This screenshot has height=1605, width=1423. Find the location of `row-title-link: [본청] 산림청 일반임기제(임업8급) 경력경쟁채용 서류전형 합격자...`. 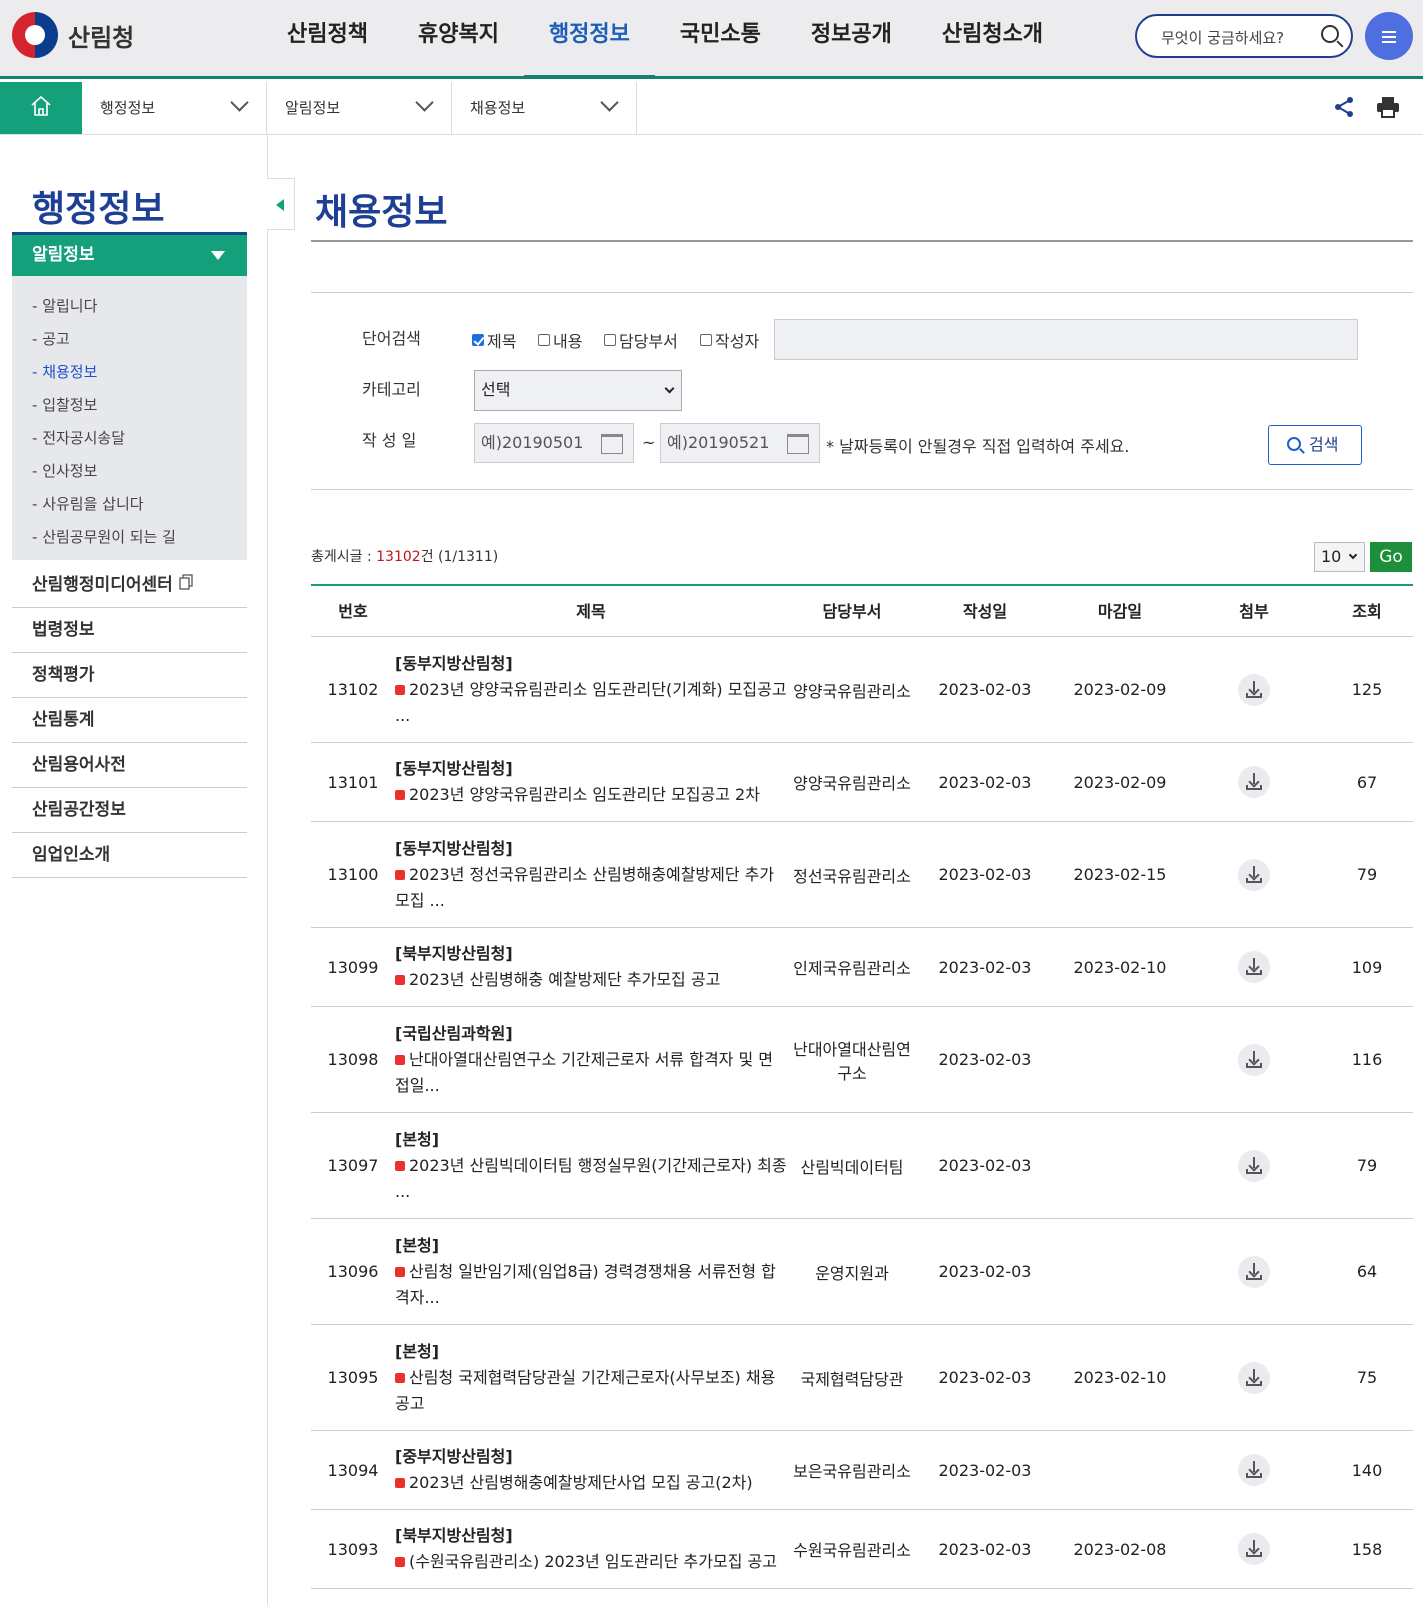

row-title-link: [본청] 산림청 일반임기제(임업8급) 경력경쟁채용 서류전형 합격자... is located at coordinates (591, 1271).